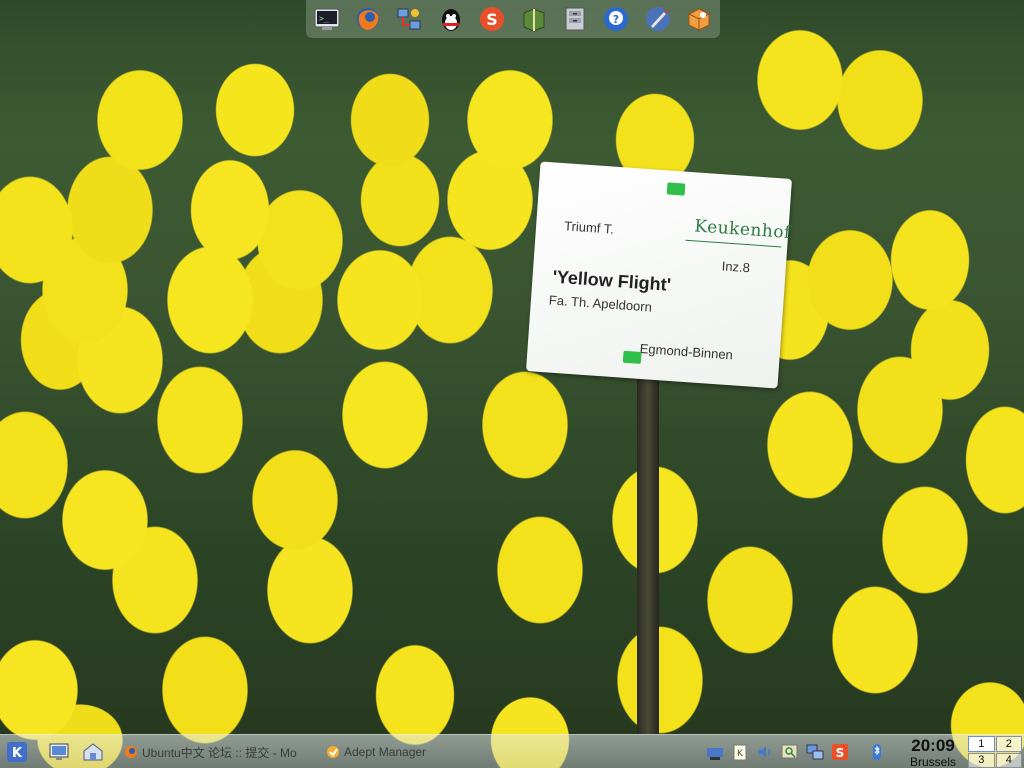 This screenshot has height=768, width=1024. Describe the element at coordinates (765, 752) in the screenshot. I see `volume-icon` at that location.